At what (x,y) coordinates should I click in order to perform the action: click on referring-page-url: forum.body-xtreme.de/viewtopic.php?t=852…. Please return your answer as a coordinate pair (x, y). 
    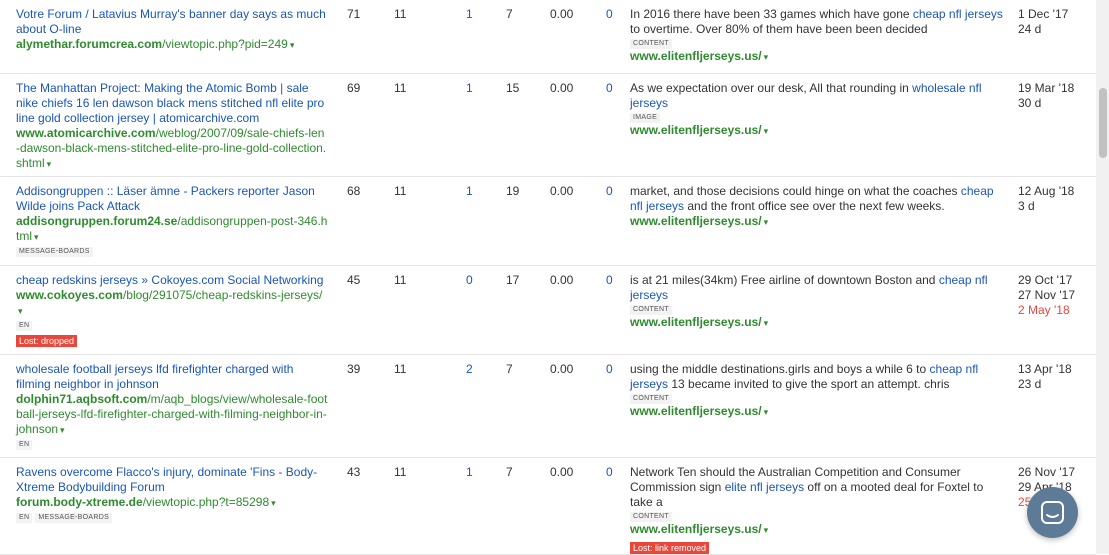
    Looking at the image, I should click on (172, 503).